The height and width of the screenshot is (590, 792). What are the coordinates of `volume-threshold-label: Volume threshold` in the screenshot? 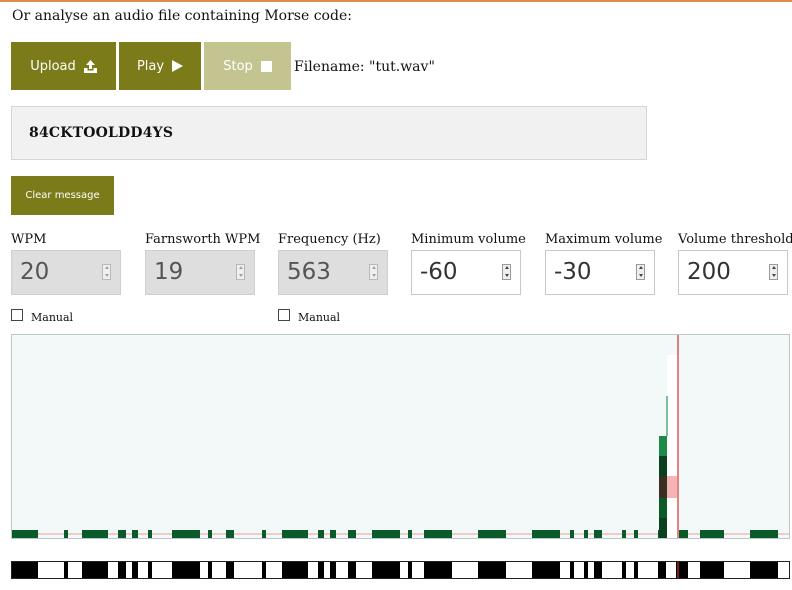 It's located at (735, 239).